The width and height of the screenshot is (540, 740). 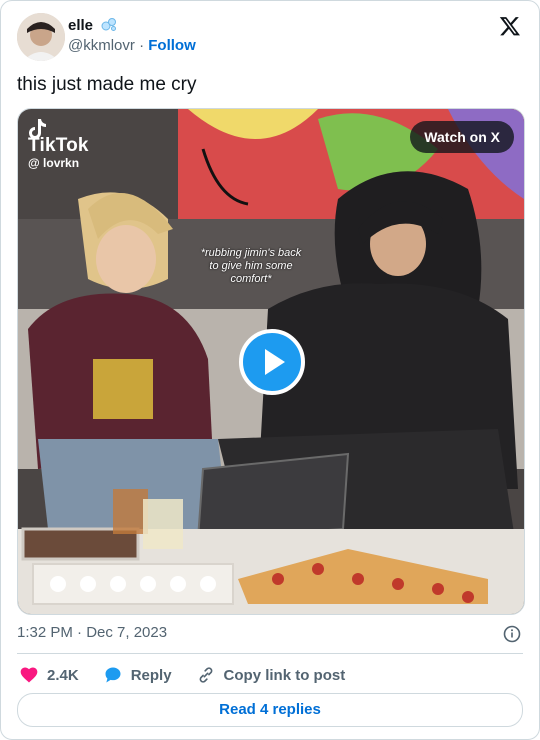 I want to click on tiktok-watermark-user: @ lovrkn, so click(x=54, y=163).